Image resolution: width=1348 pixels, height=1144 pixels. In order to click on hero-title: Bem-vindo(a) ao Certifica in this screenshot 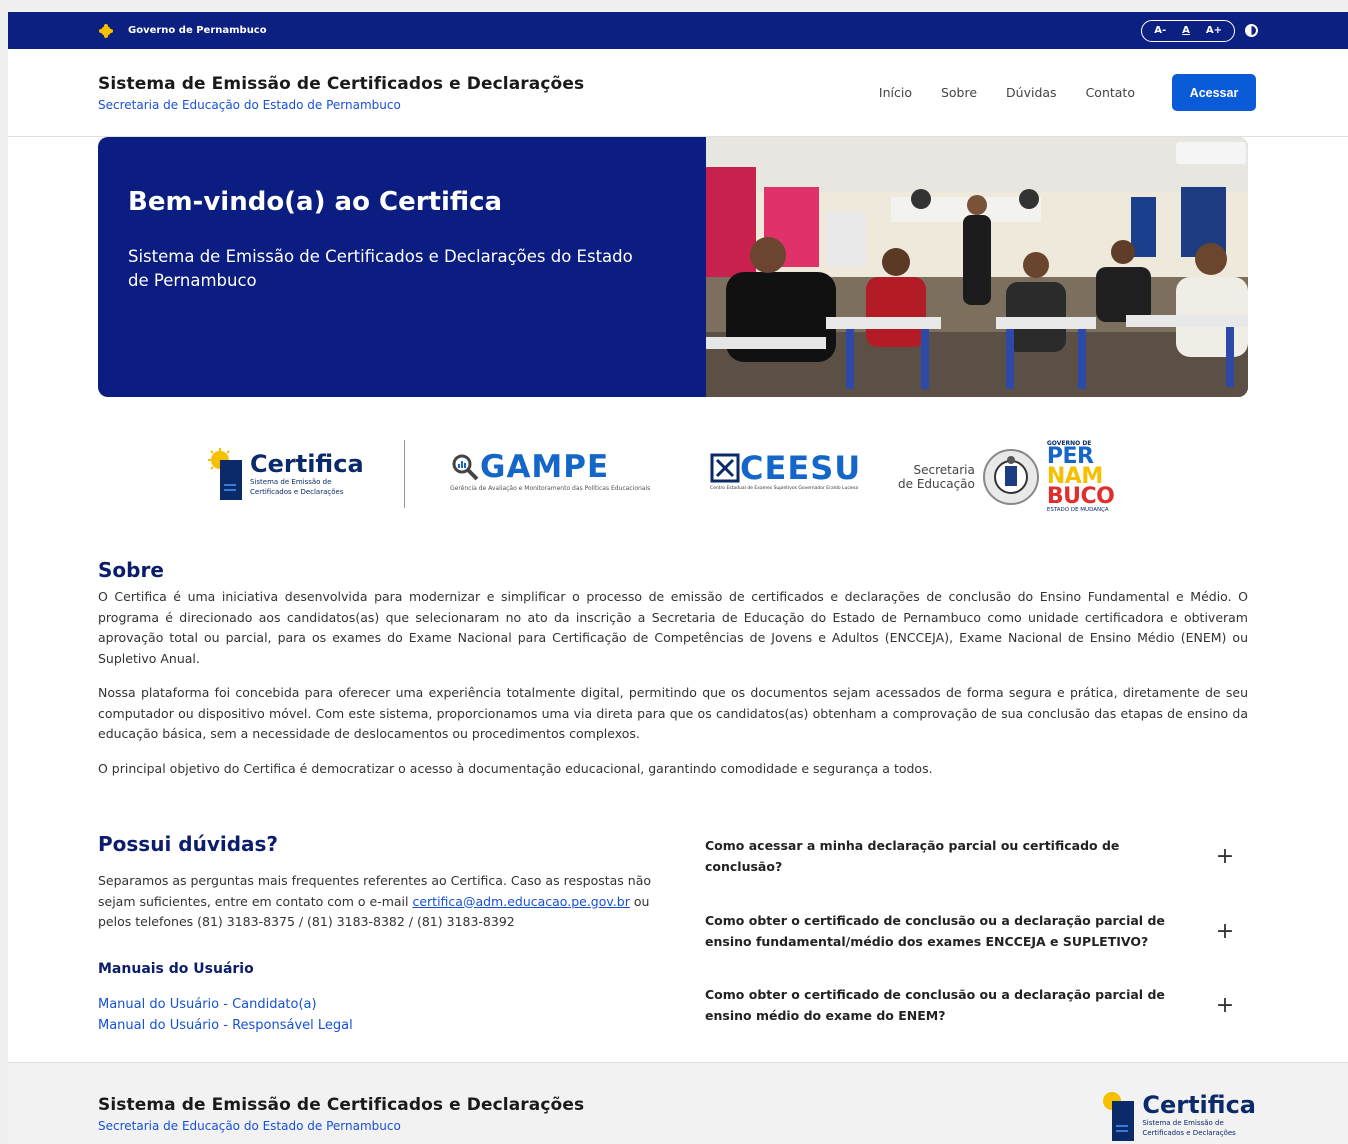, I will do `click(315, 202)`.